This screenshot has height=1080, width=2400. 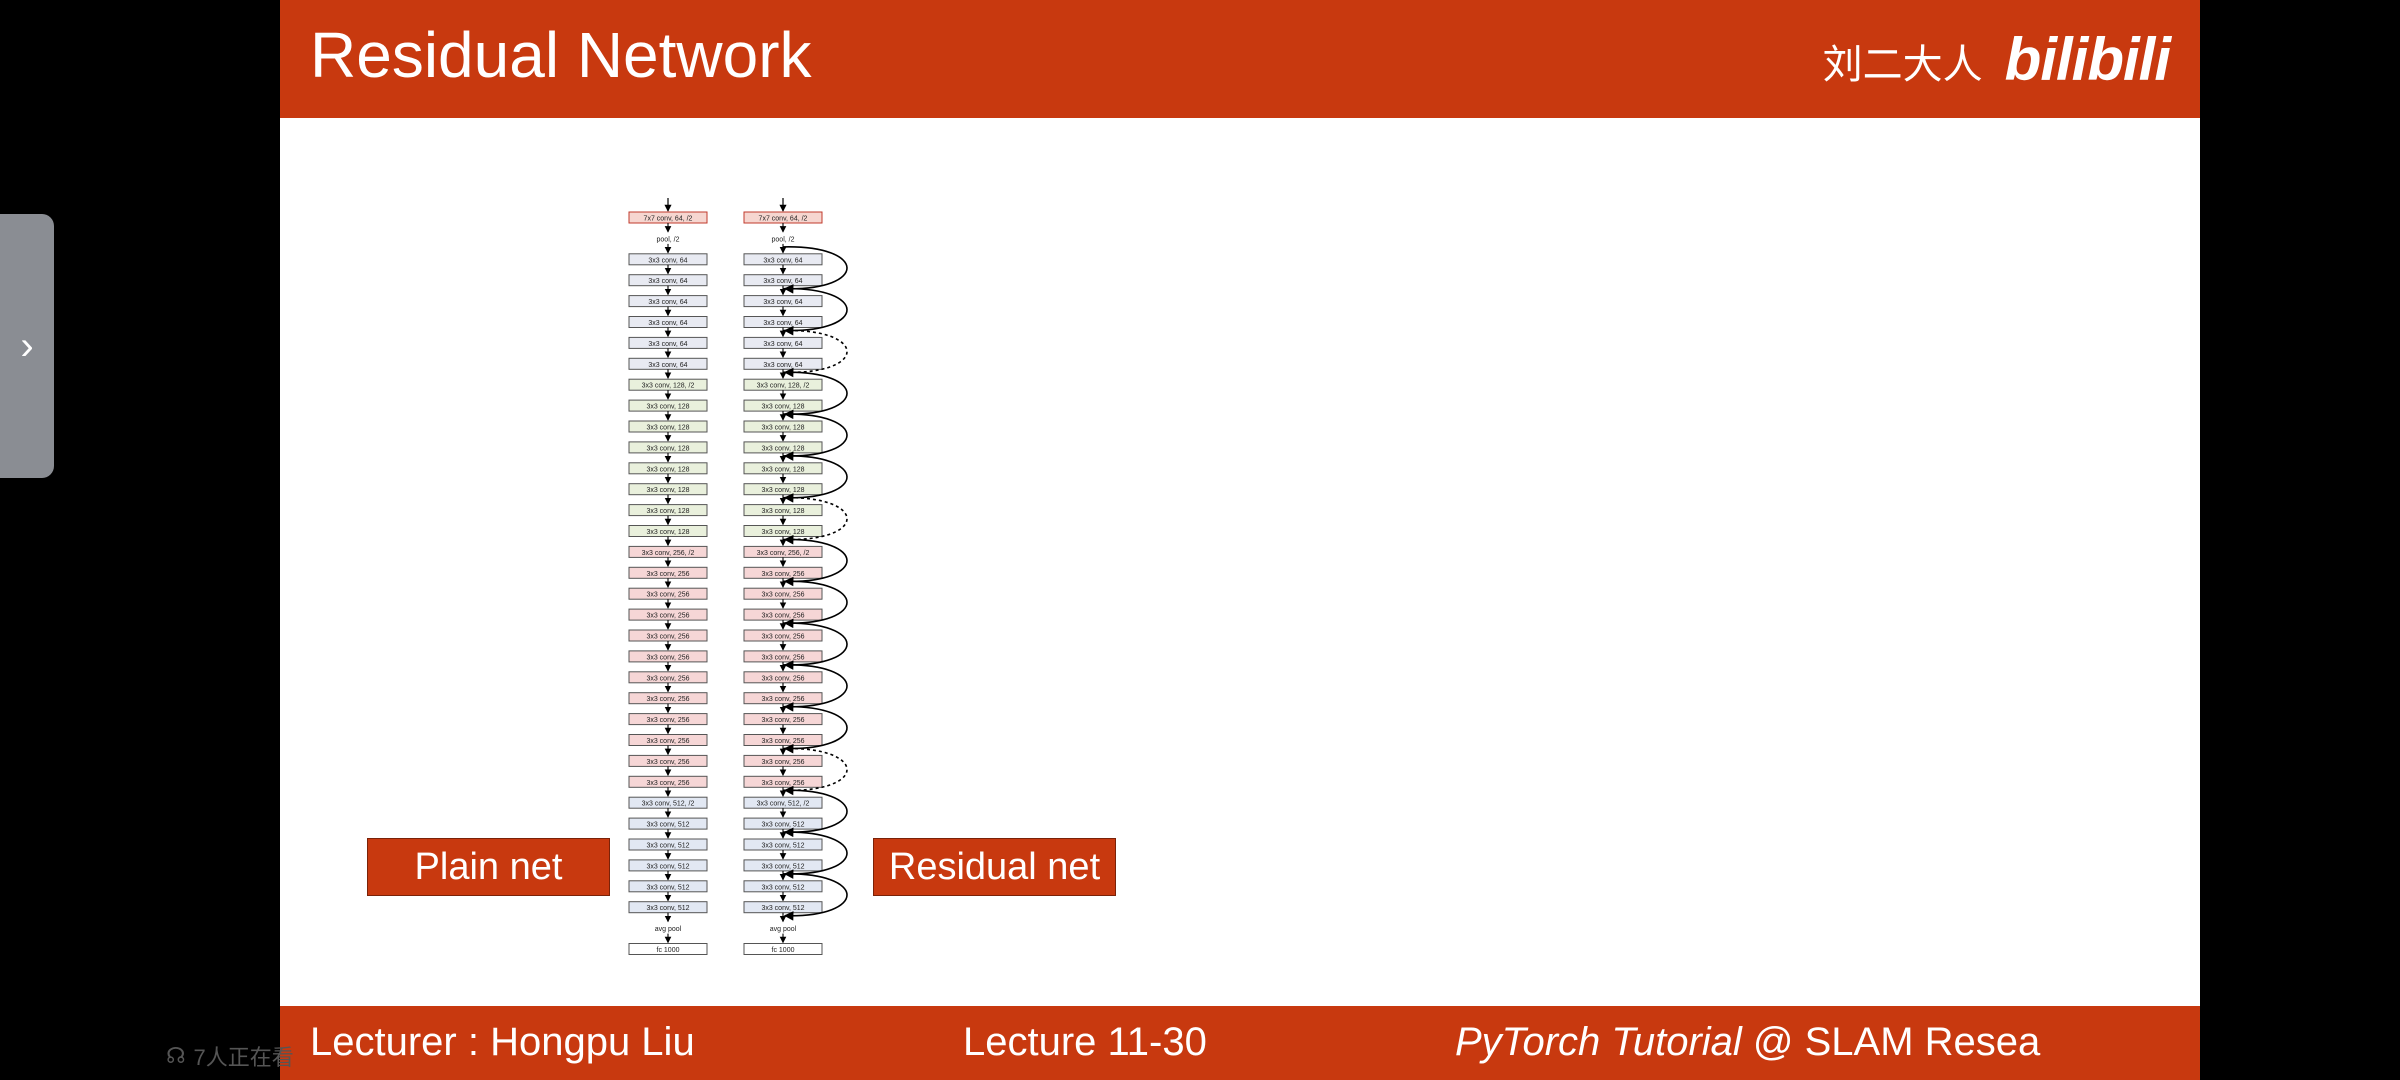 What do you see at coordinates (994, 867) in the screenshot?
I see `residual-net-label: Residual net` at bounding box center [994, 867].